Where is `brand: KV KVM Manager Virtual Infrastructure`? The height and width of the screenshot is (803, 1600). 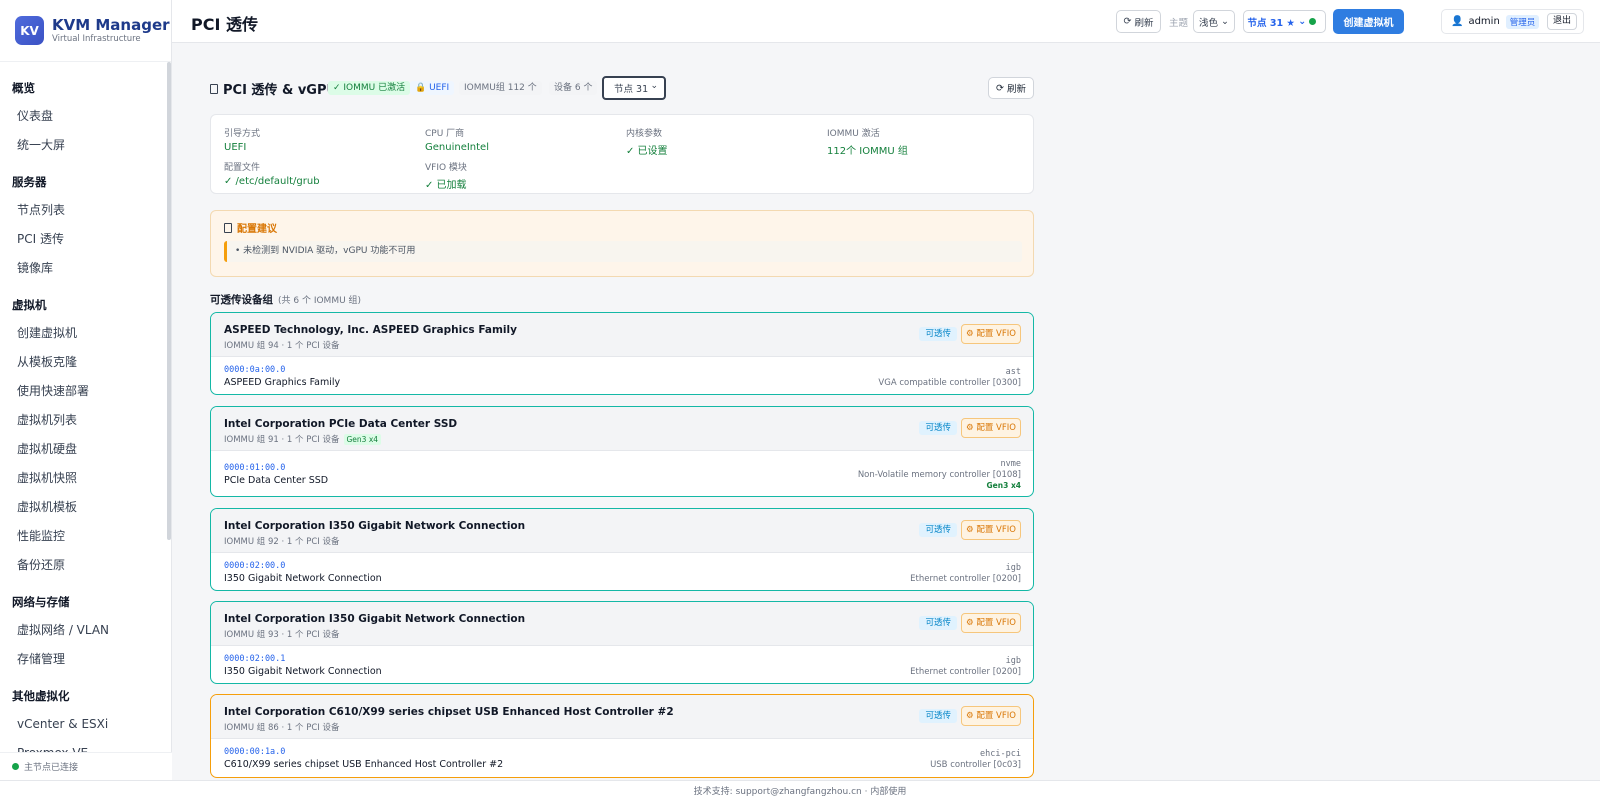 brand: KV KVM Manager Virtual Infrastructure is located at coordinates (85, 31).